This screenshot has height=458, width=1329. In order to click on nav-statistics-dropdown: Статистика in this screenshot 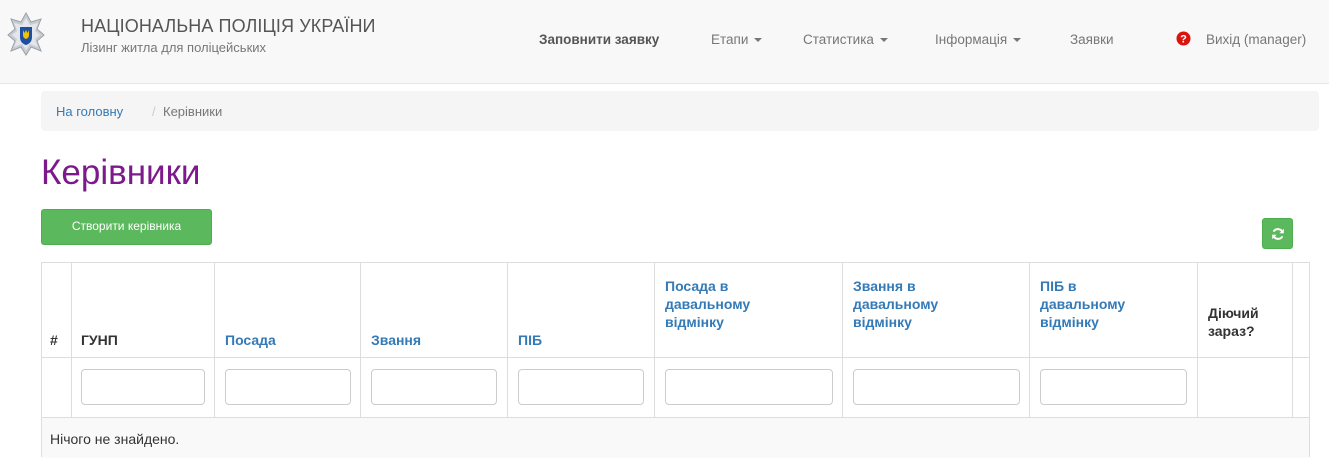, I will do `click(845, 39)`.